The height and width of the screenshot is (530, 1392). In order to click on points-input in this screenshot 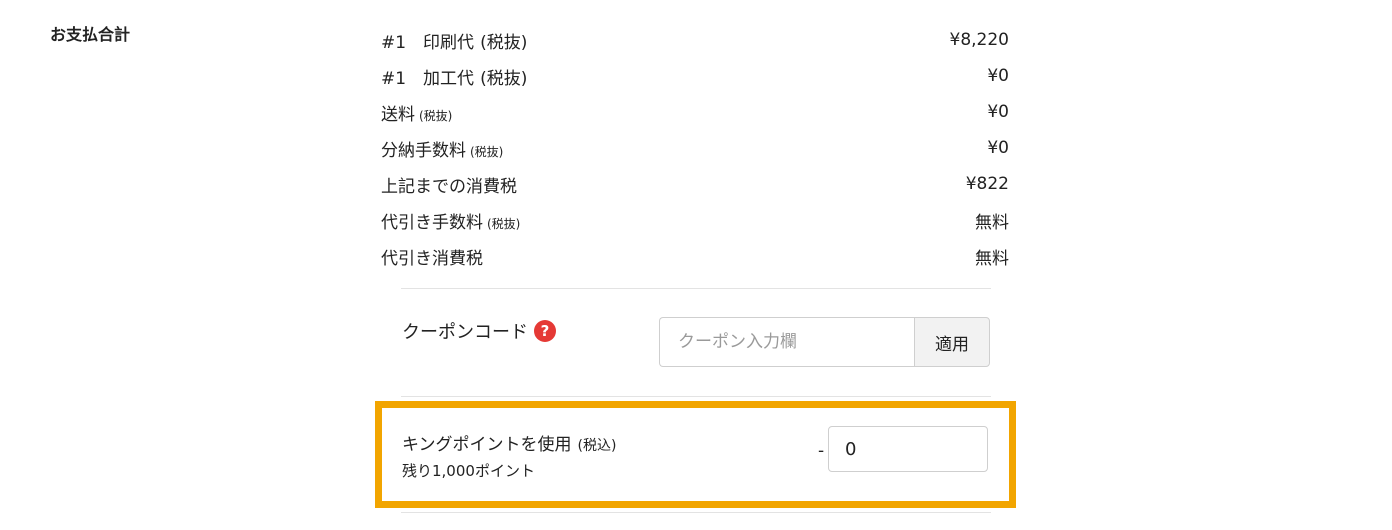, I will do `click(908, 449)`.